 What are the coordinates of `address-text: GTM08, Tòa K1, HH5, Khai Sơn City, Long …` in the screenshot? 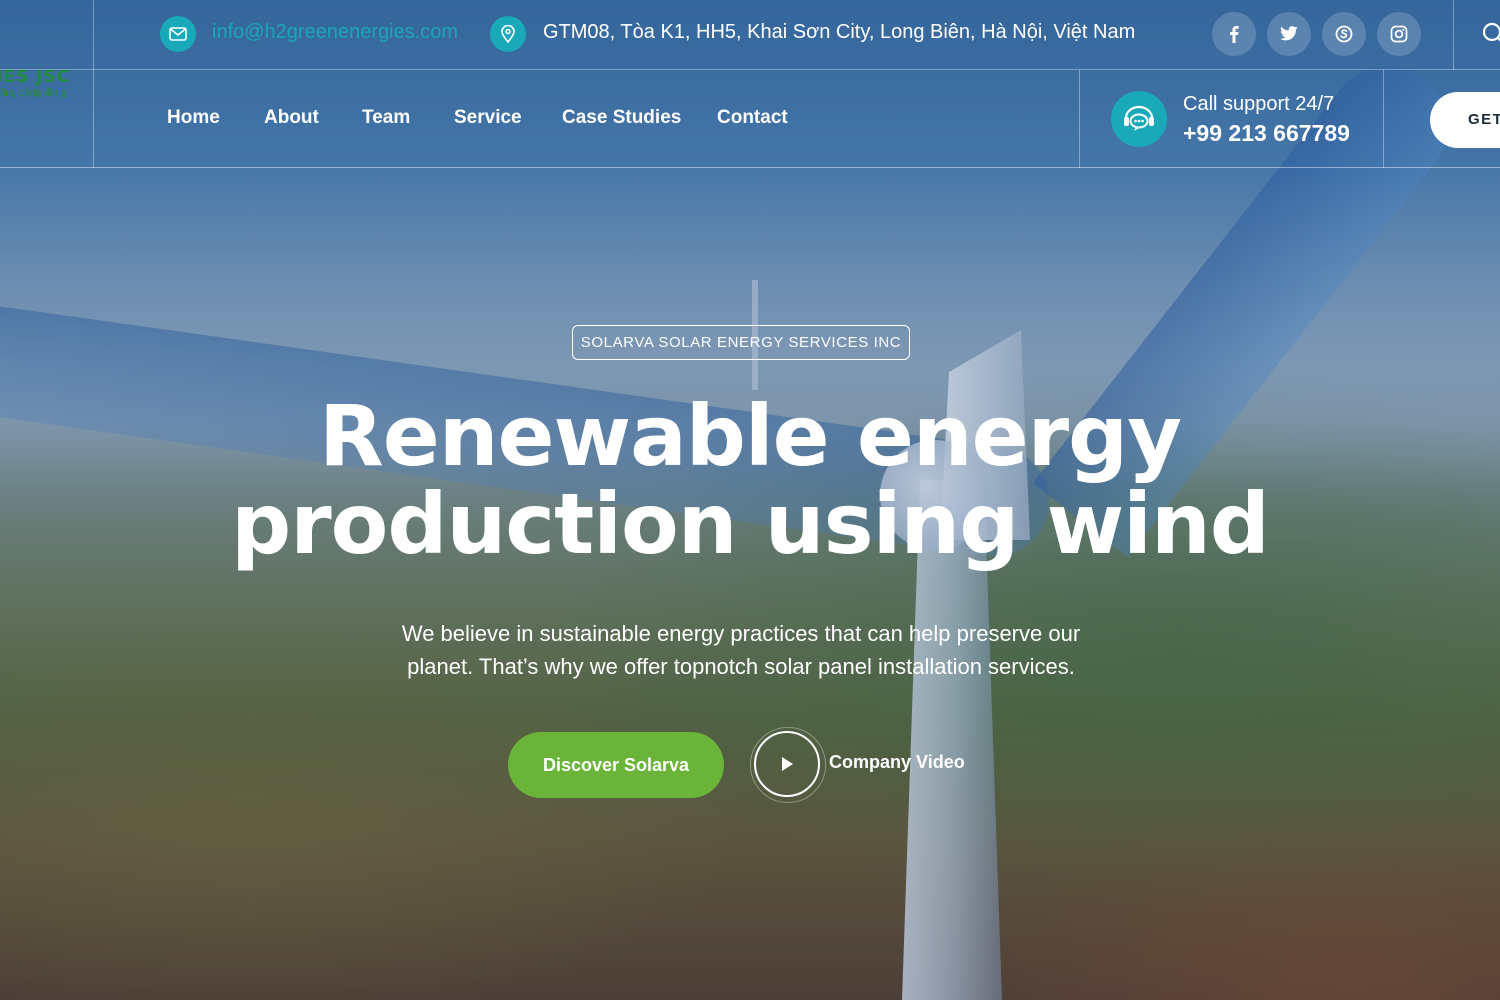 It's located at (839, 32).